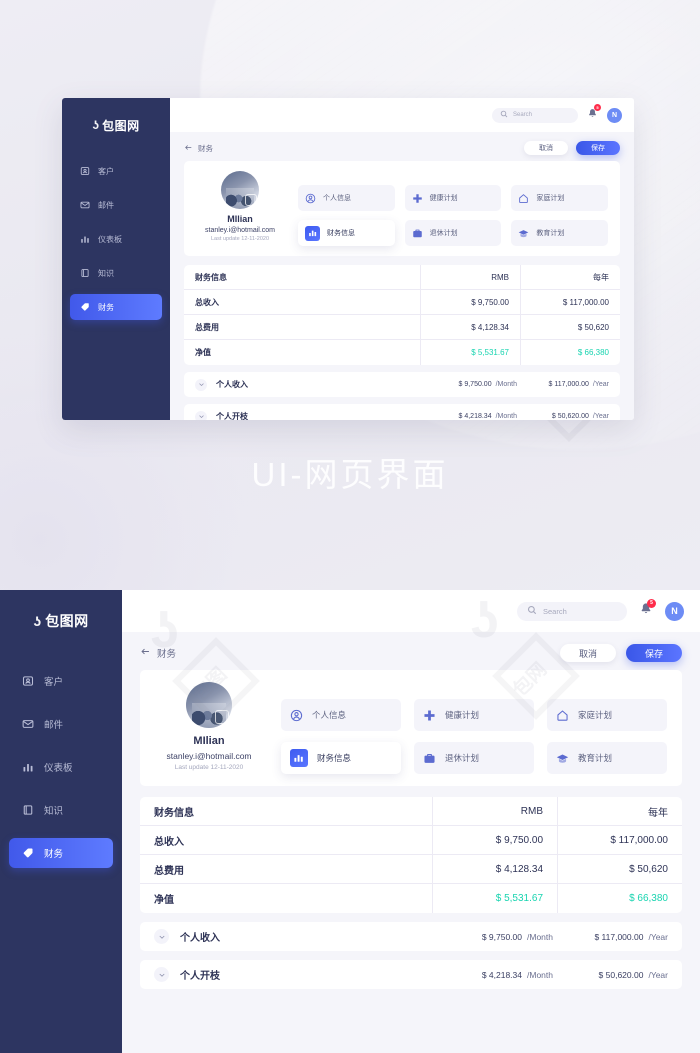 The height and width of the screenshot is (1053, 700). Describe the element at coordinates (555, 611) in the screenshot. I see `search-placeholder: Search` at that location.